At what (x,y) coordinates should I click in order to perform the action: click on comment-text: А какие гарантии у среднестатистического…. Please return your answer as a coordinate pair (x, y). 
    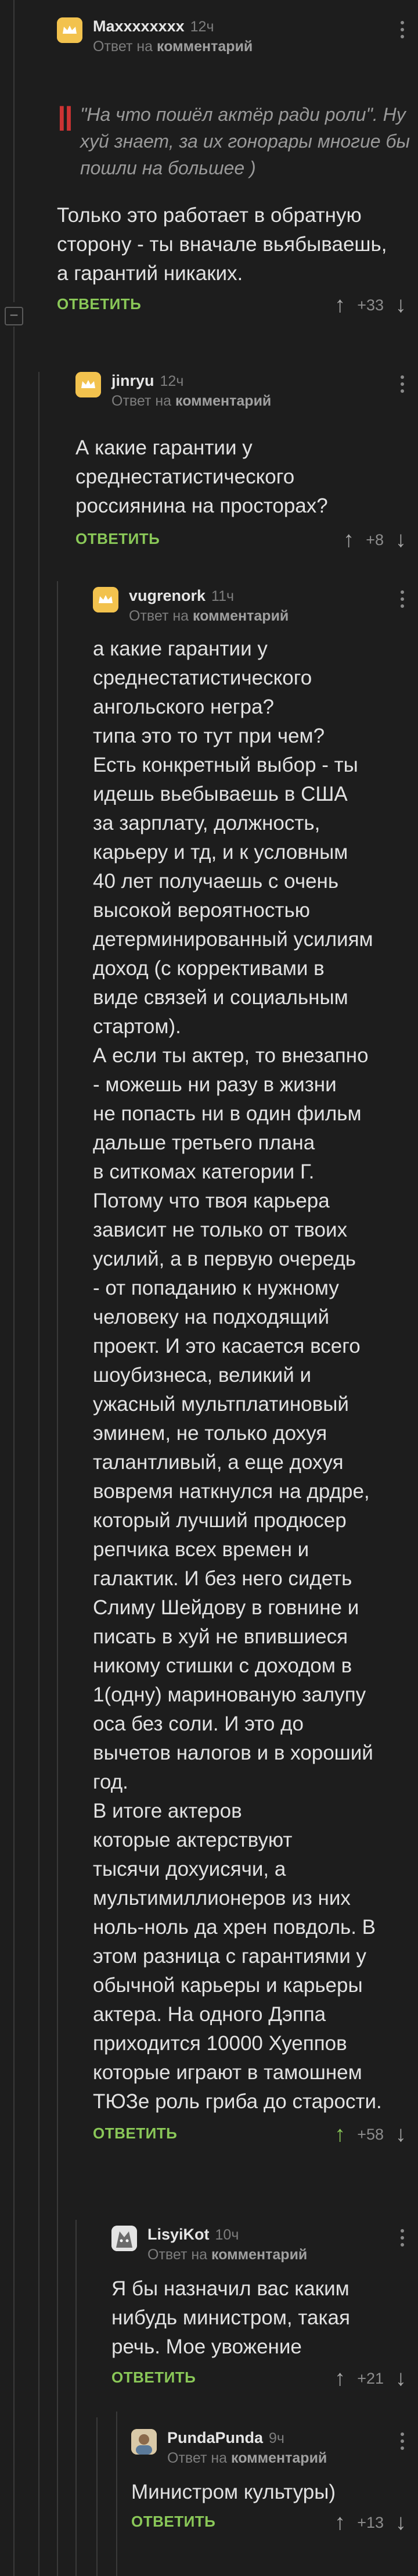
    Looking at the image, I should click on (202, 476).